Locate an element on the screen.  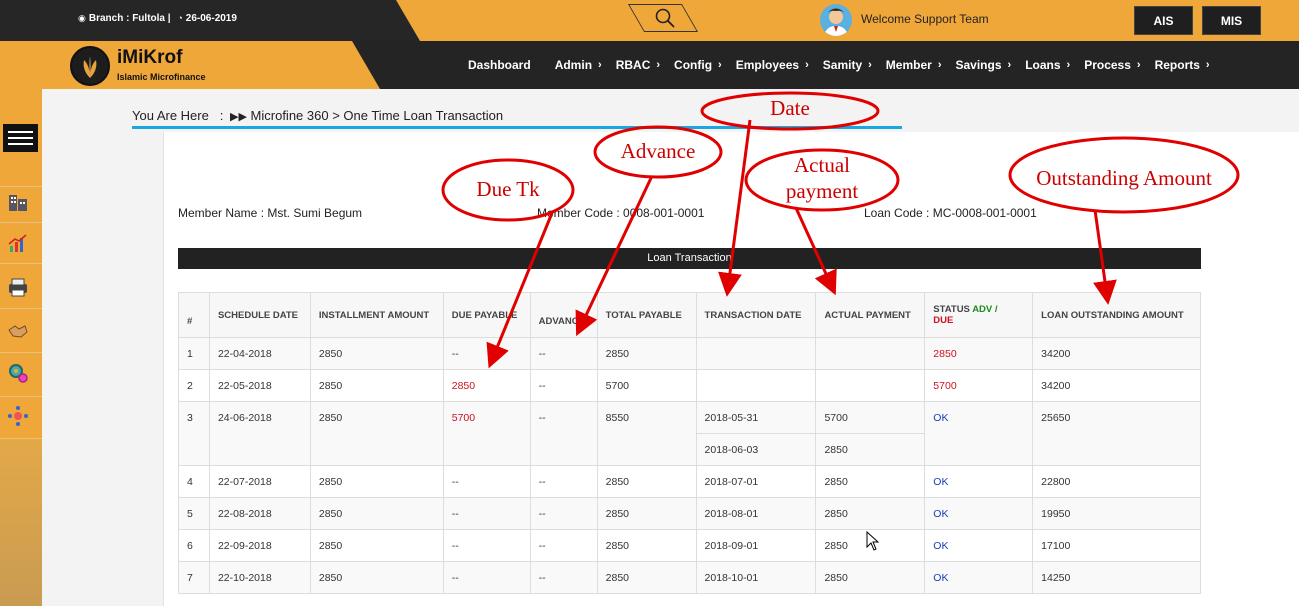
status-label: STATUS is located at coordinates (951, 309).